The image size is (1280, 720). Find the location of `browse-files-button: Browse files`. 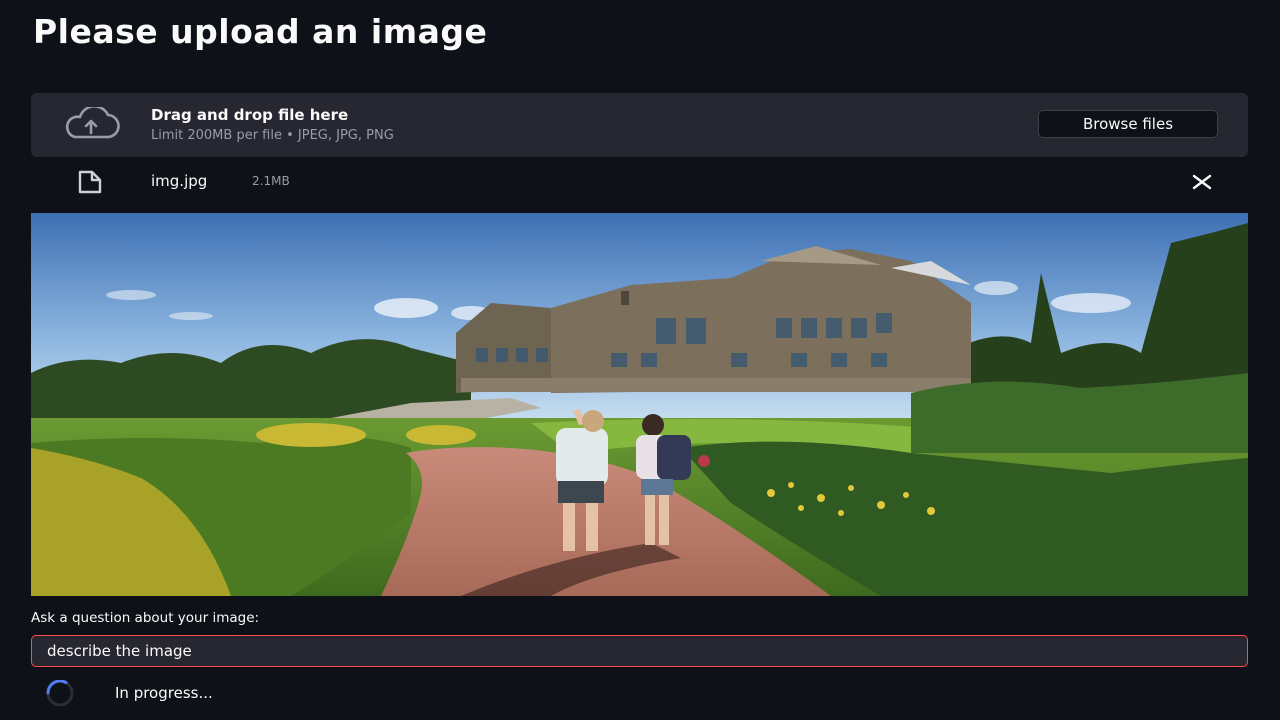

browse-files-button: Browse files is located at coordinates (1128, 124).